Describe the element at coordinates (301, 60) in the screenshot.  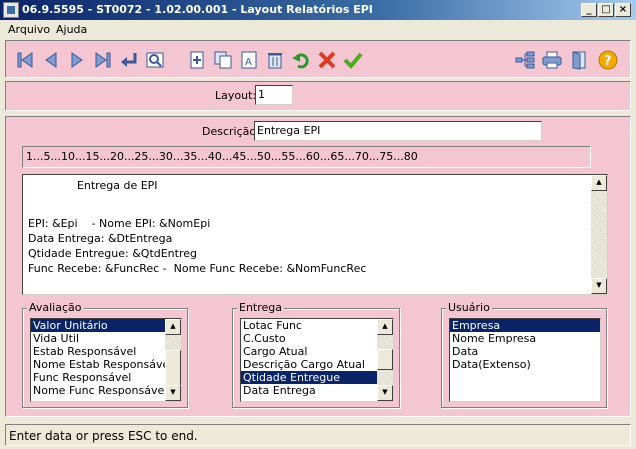
I see `undo-icon` at that location.